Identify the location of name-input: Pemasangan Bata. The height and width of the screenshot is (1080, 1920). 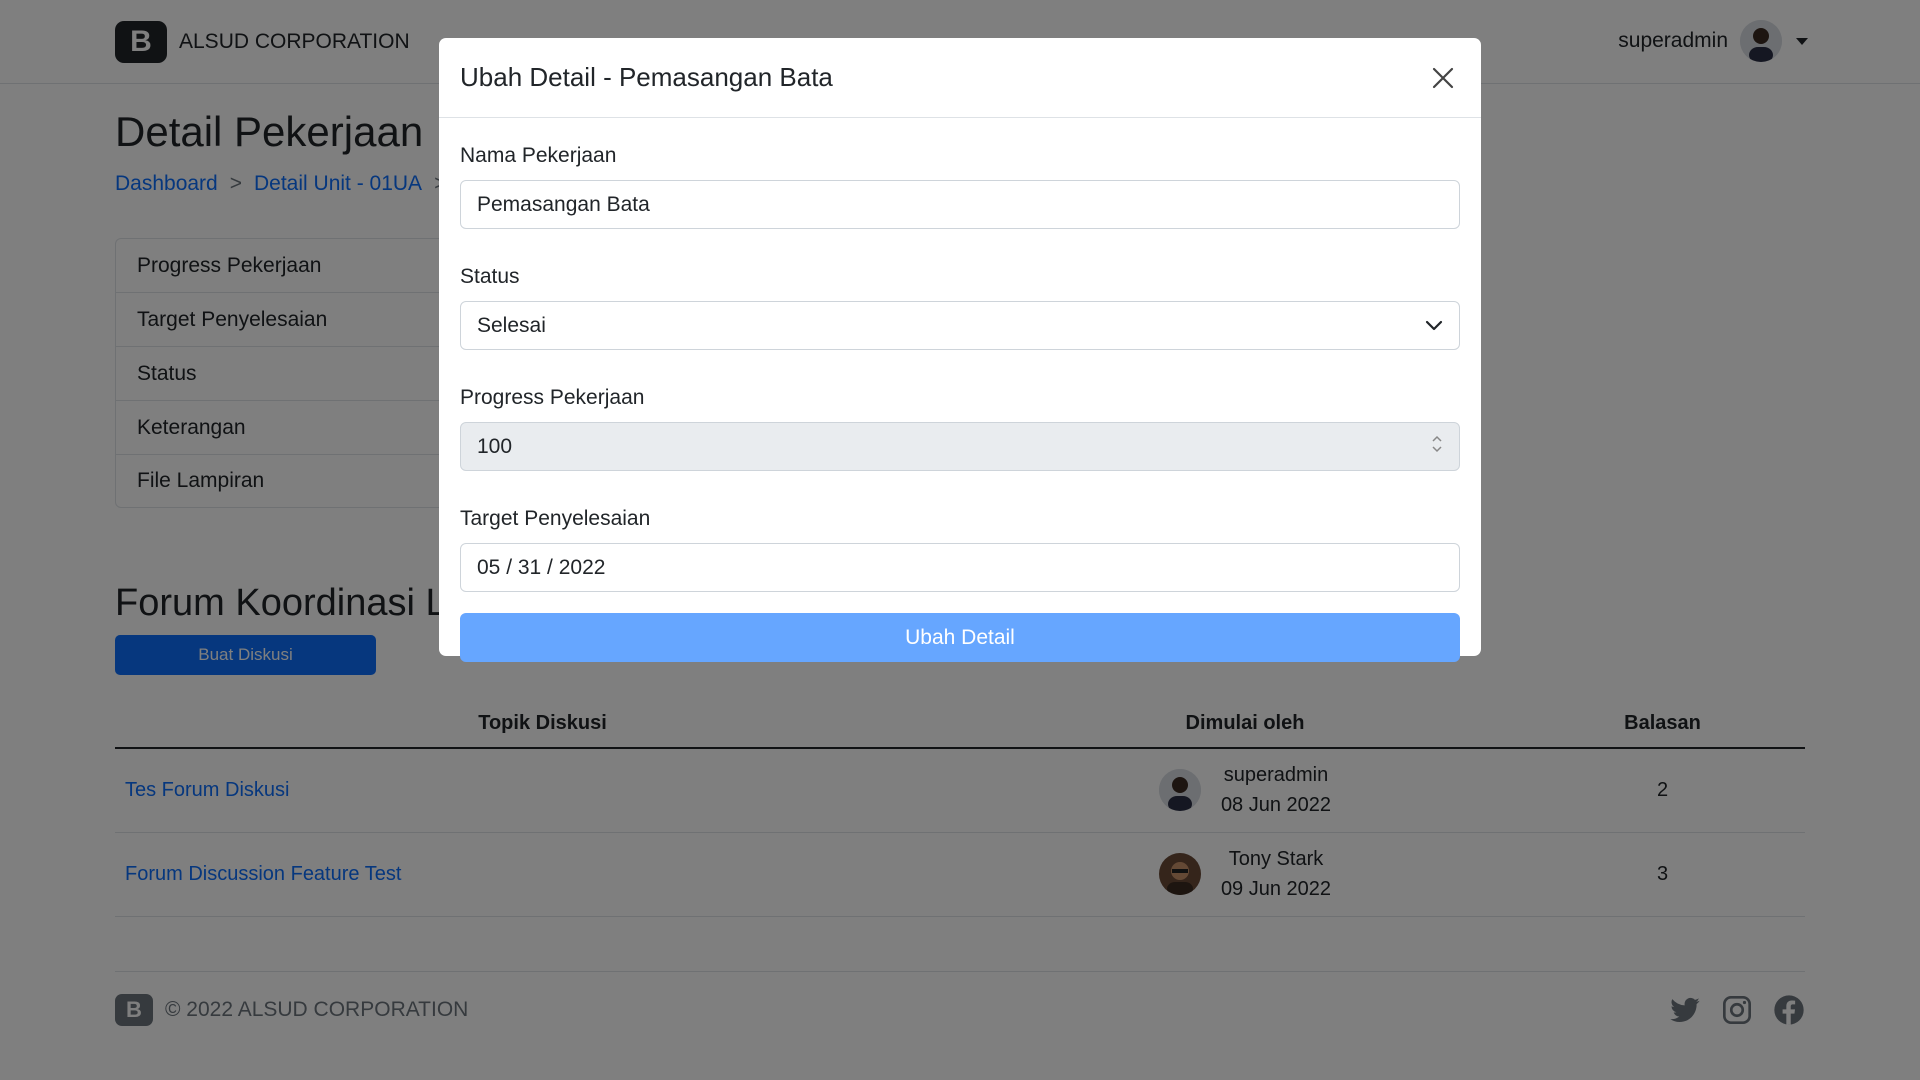
(960, 204).